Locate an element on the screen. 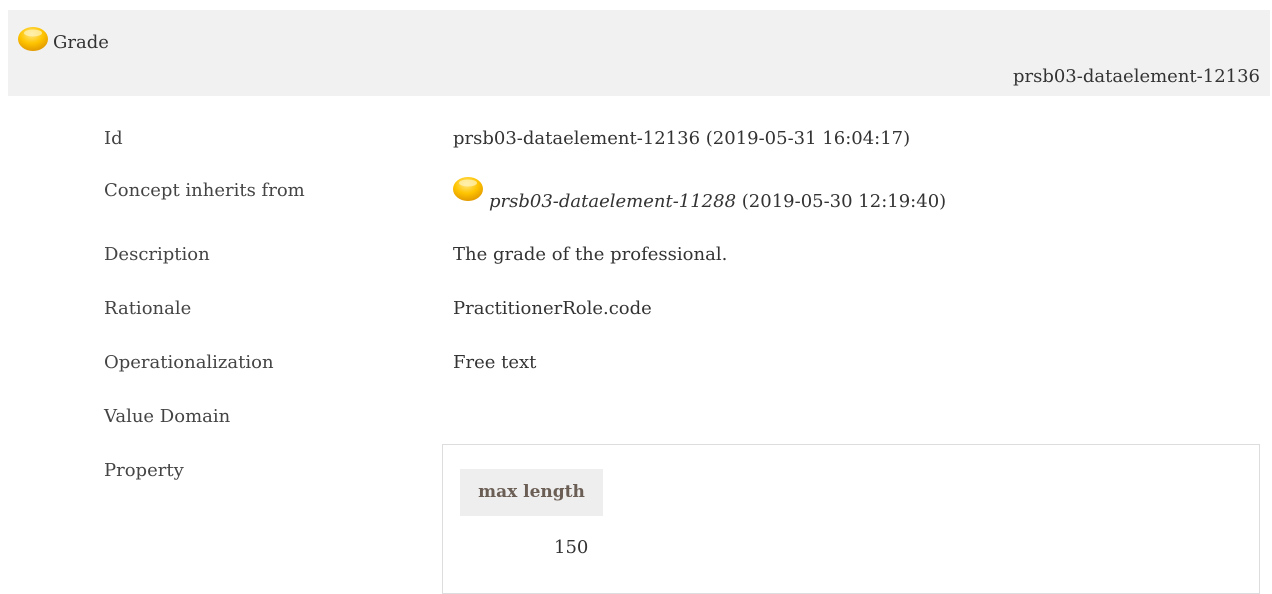  concept-id: prsb03-dataelement-12136 is located at coordinates (1136, 76).